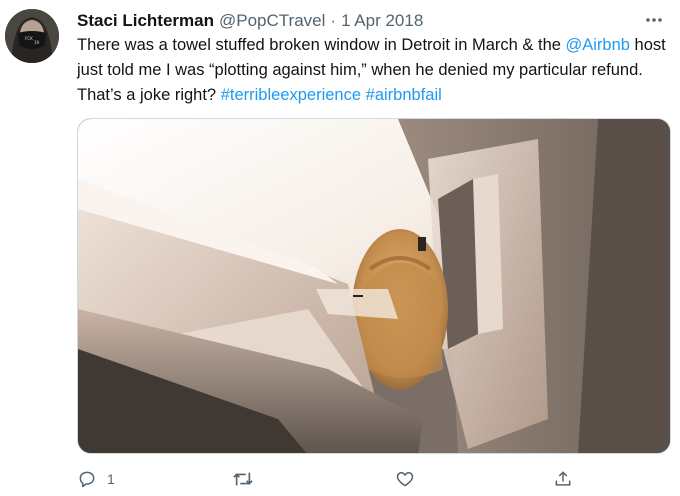  What do you see at coordinates (337, 479) in the screenshot?
I see `tweet-actions: 1` at bounding box center [337, 479].